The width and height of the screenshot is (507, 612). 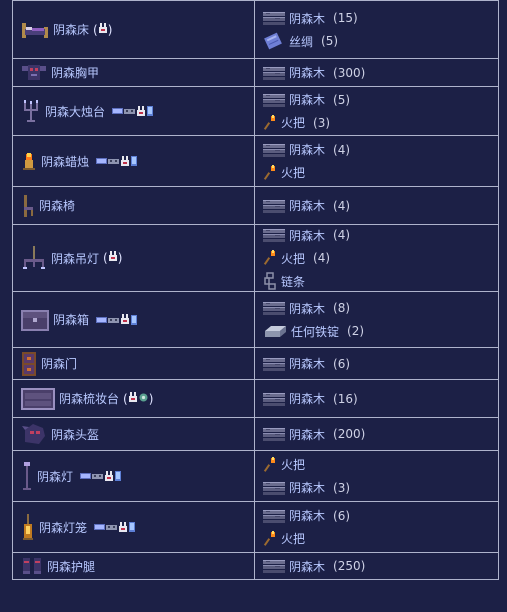 What do you see at coordinates (380, 18) in the screenshot?
I see `ingredient: 阴森木 (15)` at bounding box center [380, 18].